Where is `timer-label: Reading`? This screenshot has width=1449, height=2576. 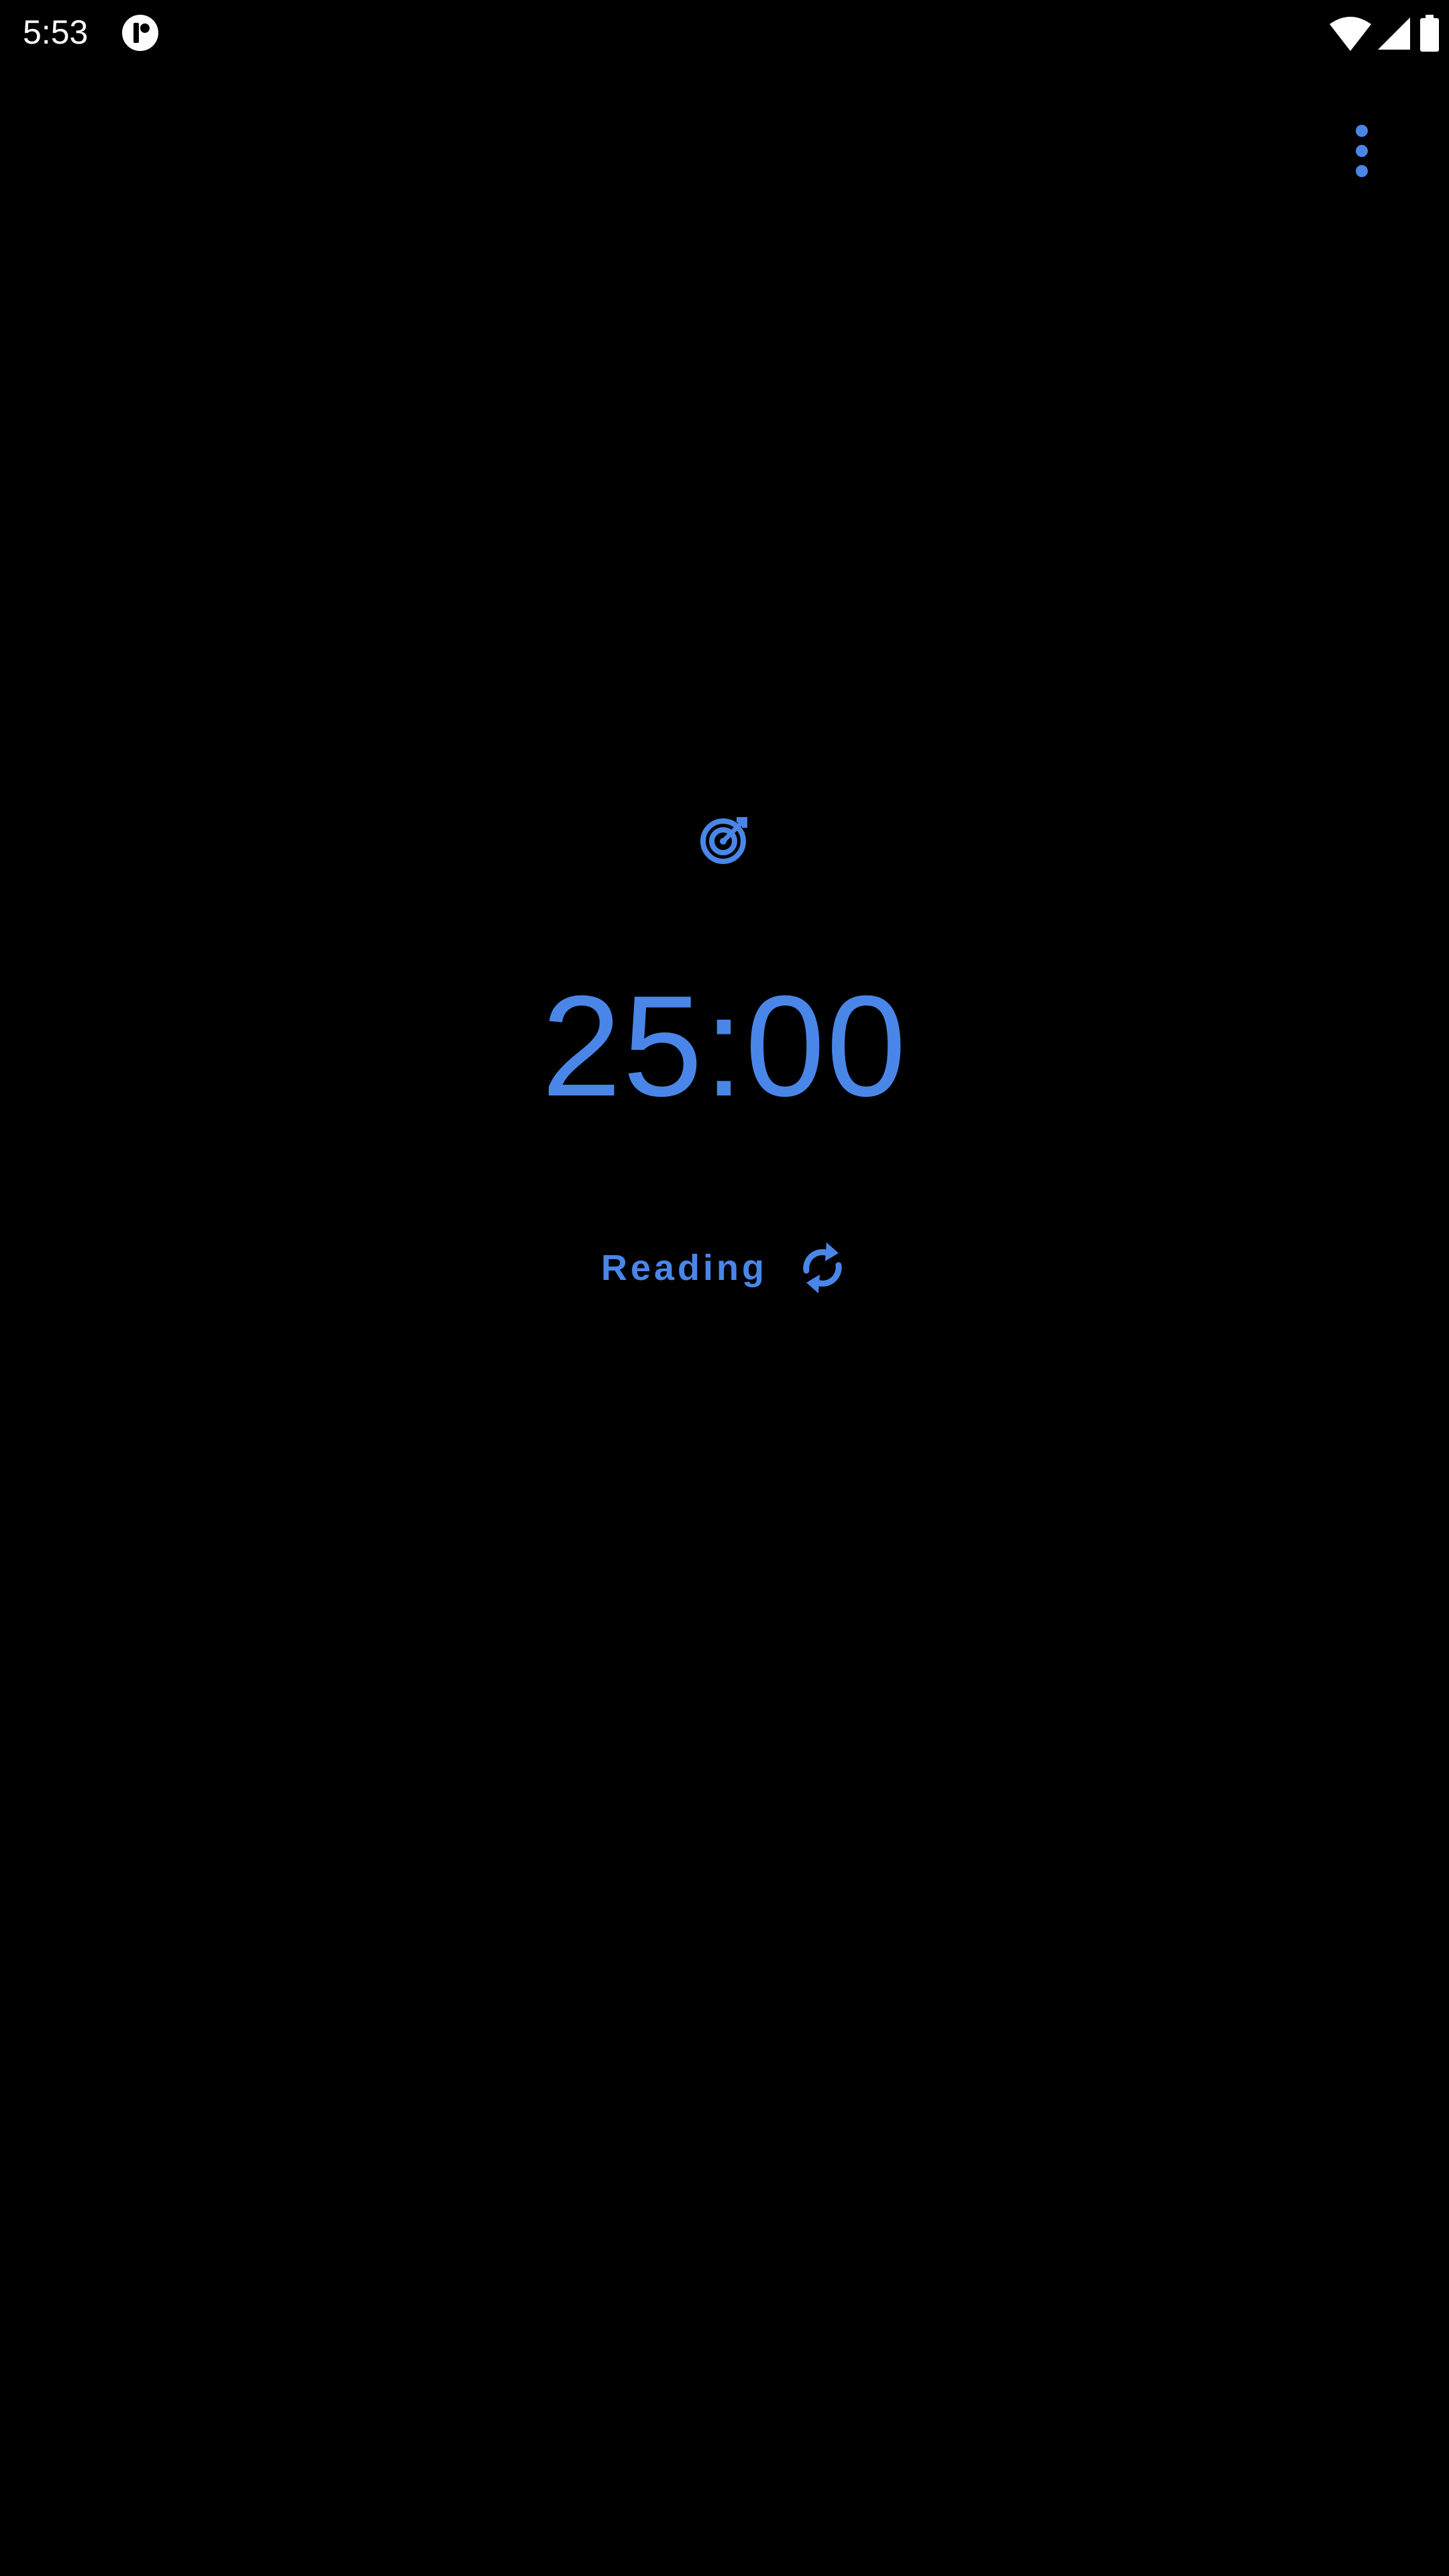
timer-label: Reading is located at coordinates (684, 1268).